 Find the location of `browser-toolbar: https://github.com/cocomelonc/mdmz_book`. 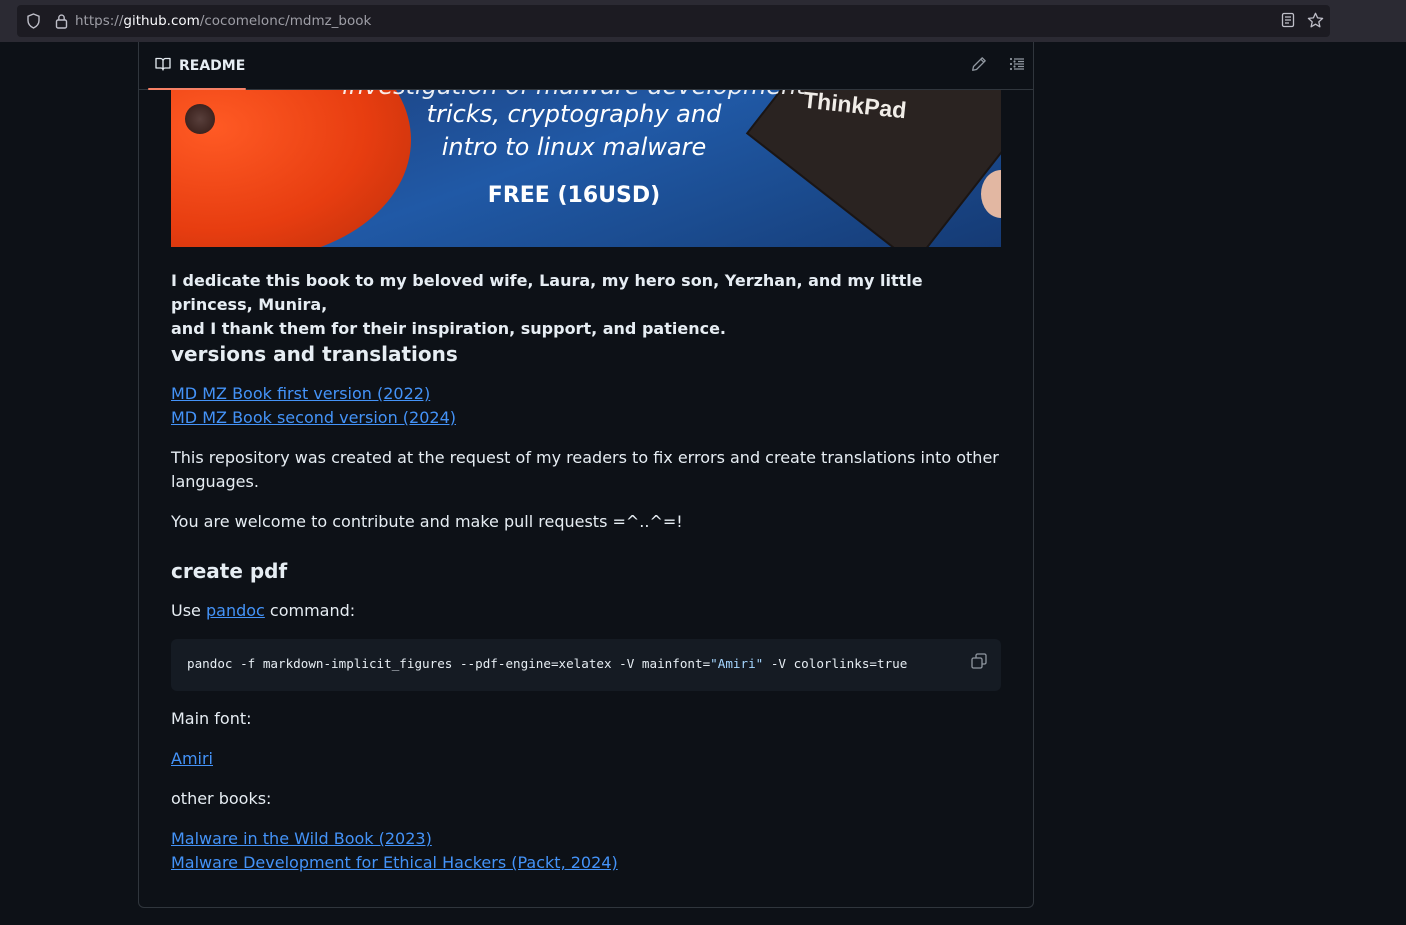

browser-toolbar: https://github.com/cocomelonc/mdmz_book is located at coordinates (703, 21).